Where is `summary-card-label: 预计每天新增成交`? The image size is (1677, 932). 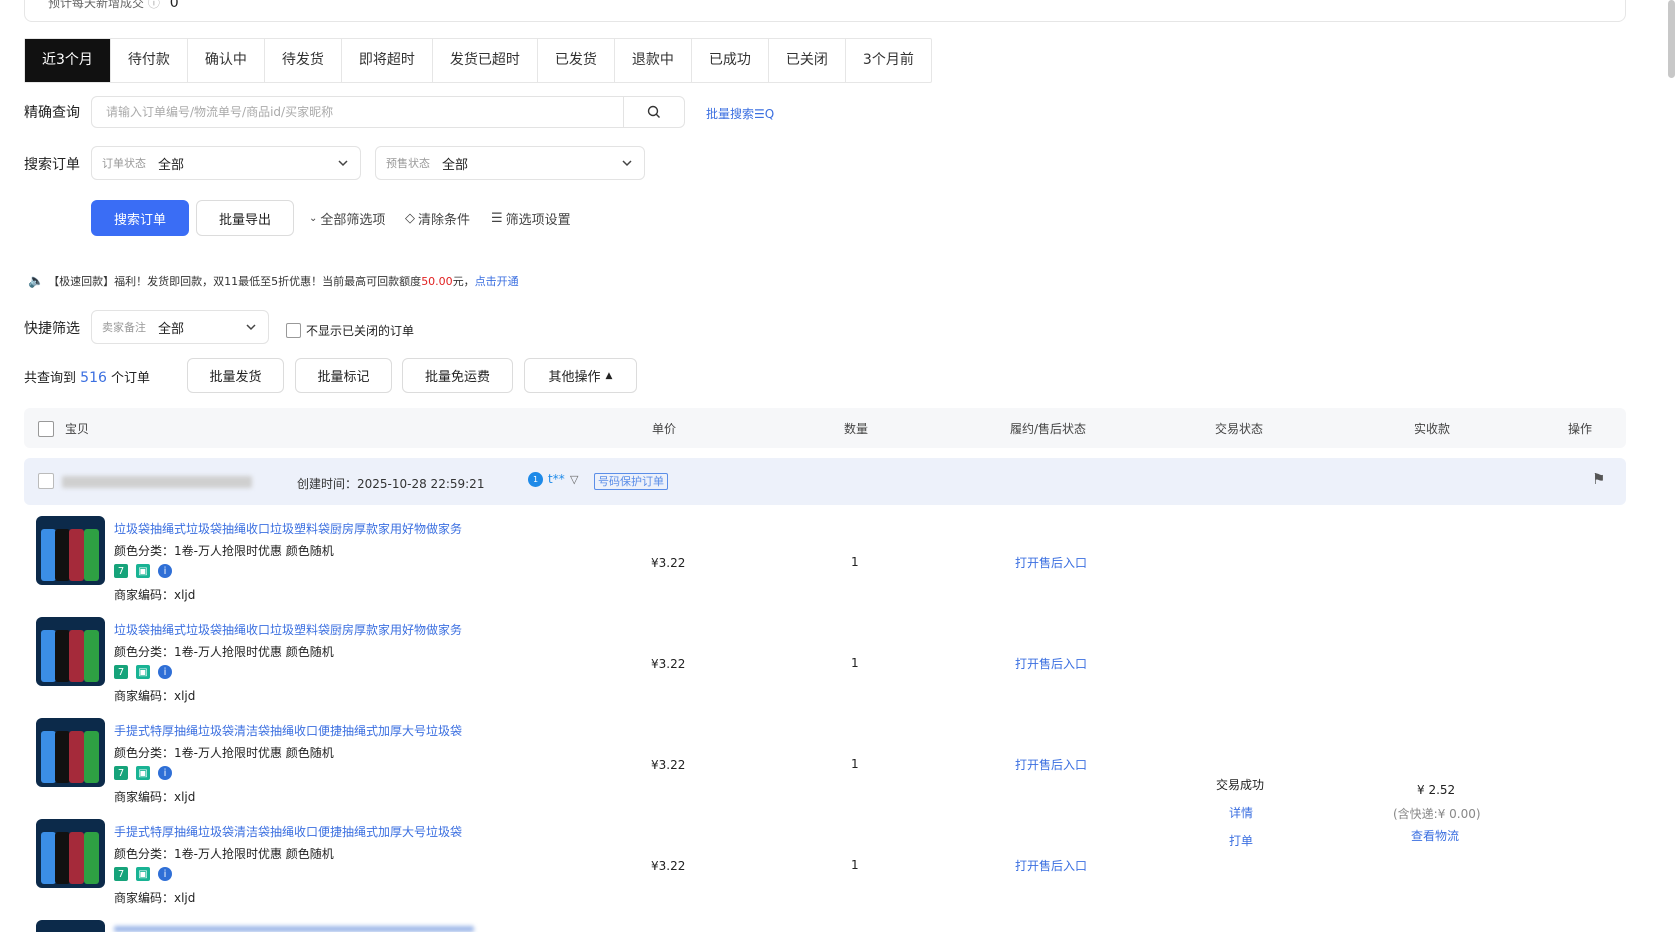 summary-card-label: 预计每天新增成交 is located at coordinates (96, 5).